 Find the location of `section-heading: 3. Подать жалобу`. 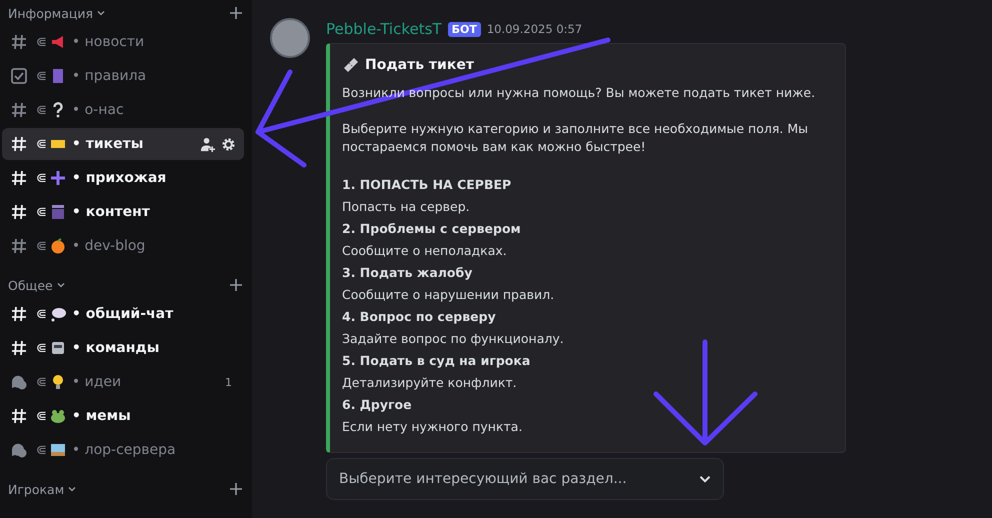

section-heading: 3. Подать жалобу is located at coordinates (408, 273).